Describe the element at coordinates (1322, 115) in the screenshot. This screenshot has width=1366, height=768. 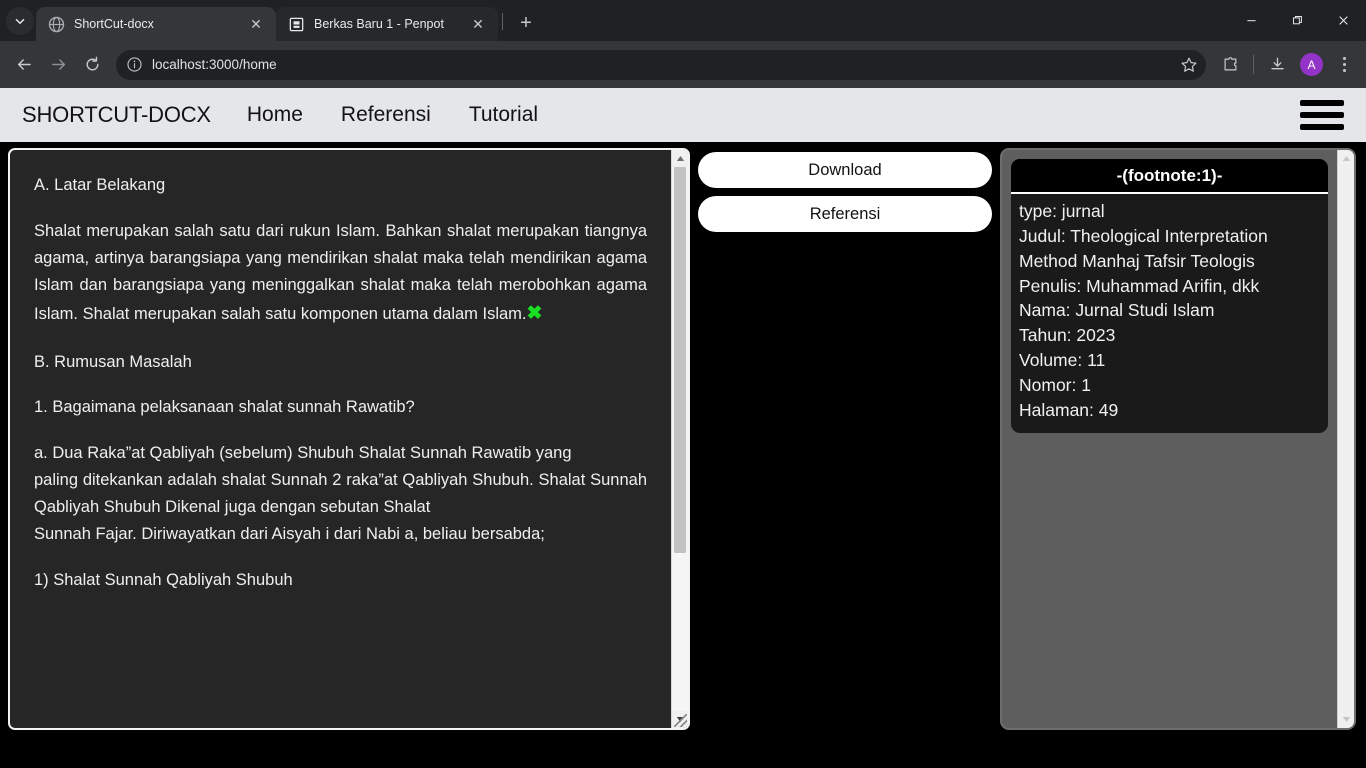
I see `hamburger-icon` at that location.